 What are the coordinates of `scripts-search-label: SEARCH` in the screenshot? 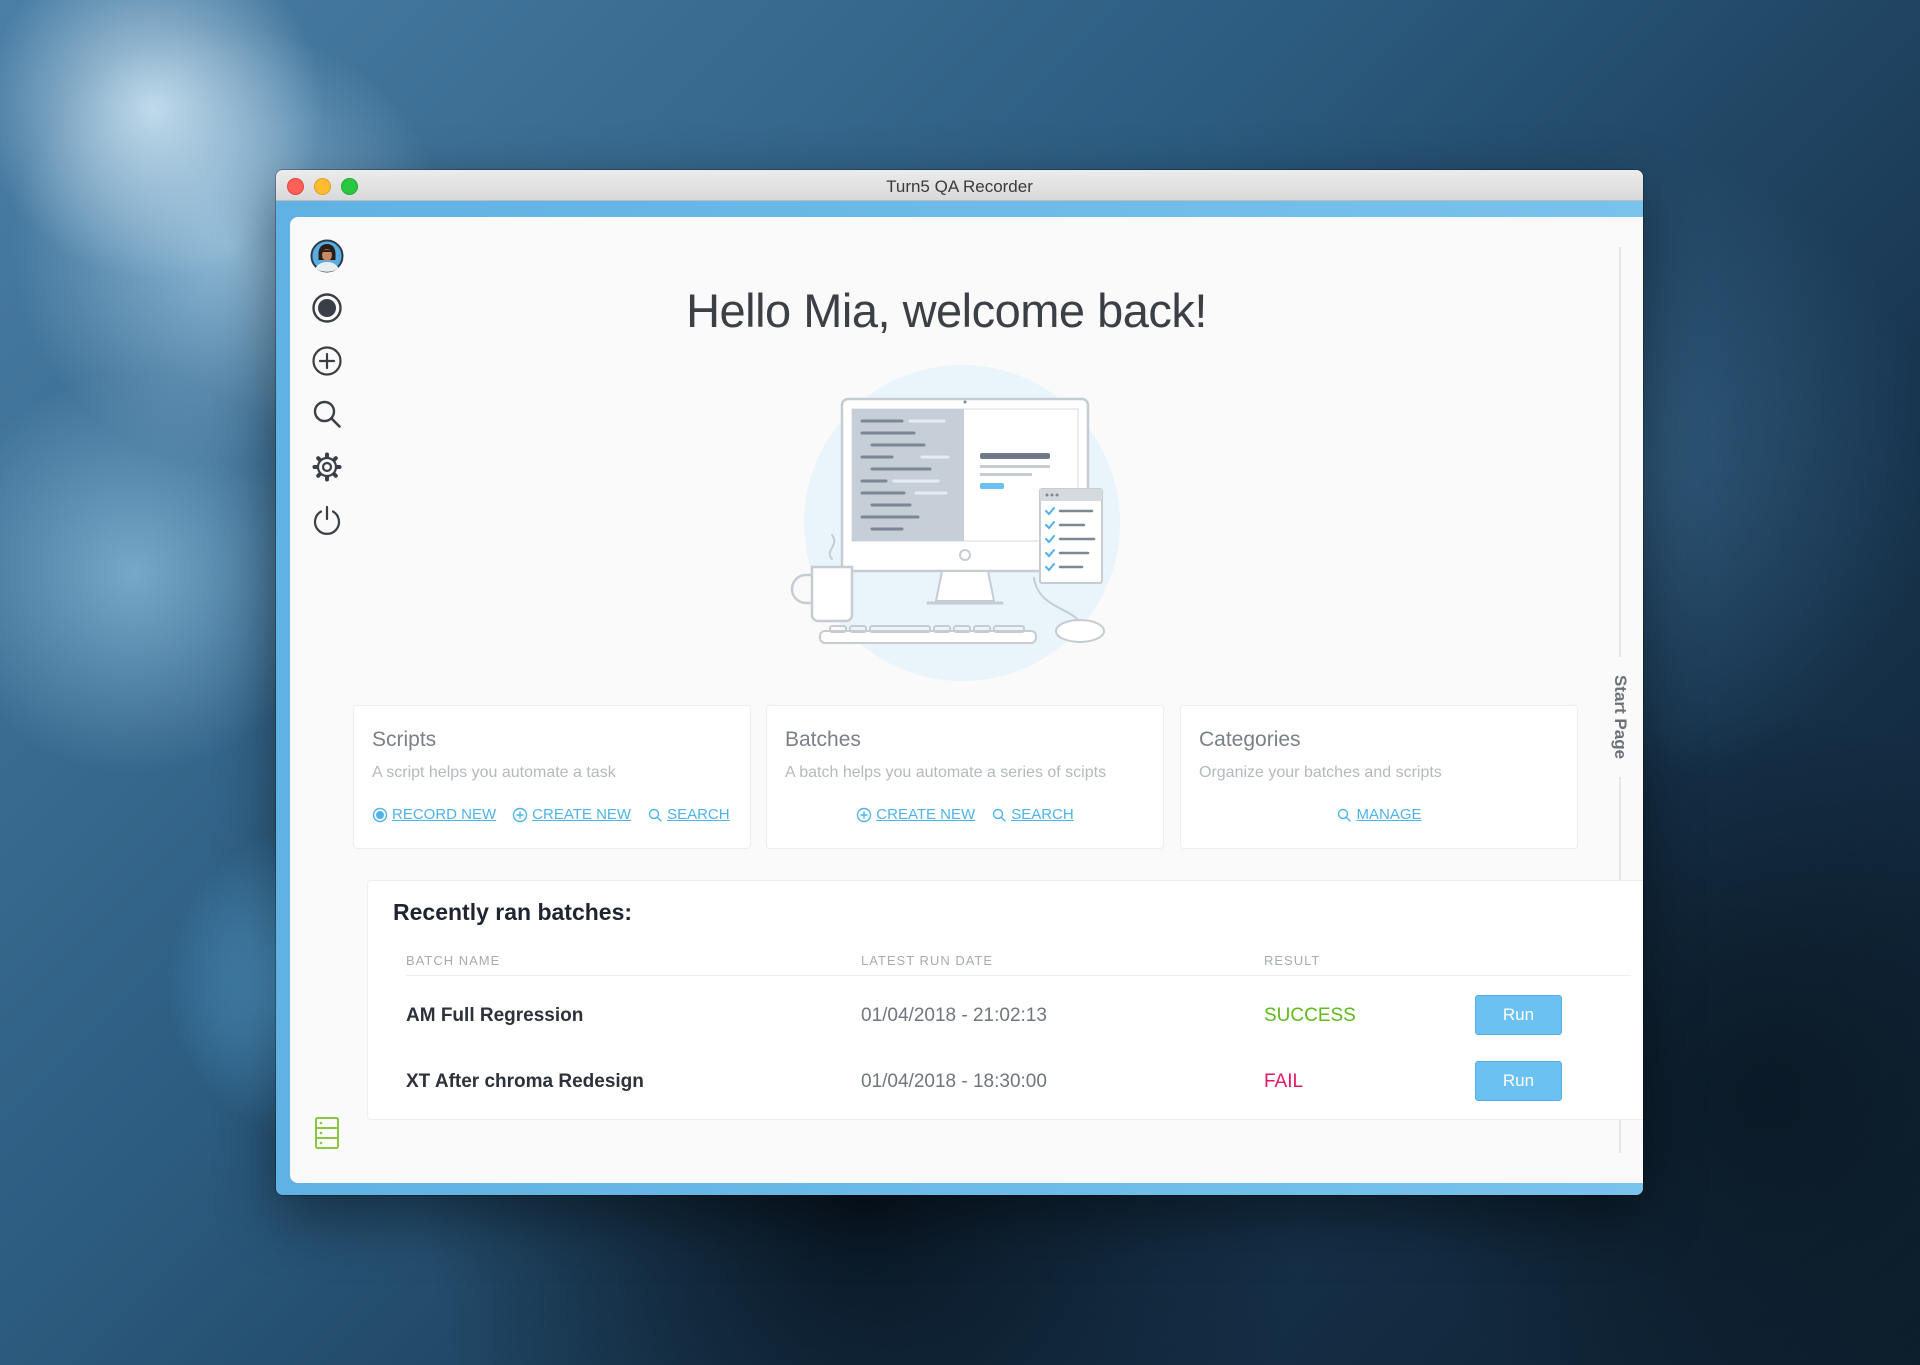 It's located at (698, 814).